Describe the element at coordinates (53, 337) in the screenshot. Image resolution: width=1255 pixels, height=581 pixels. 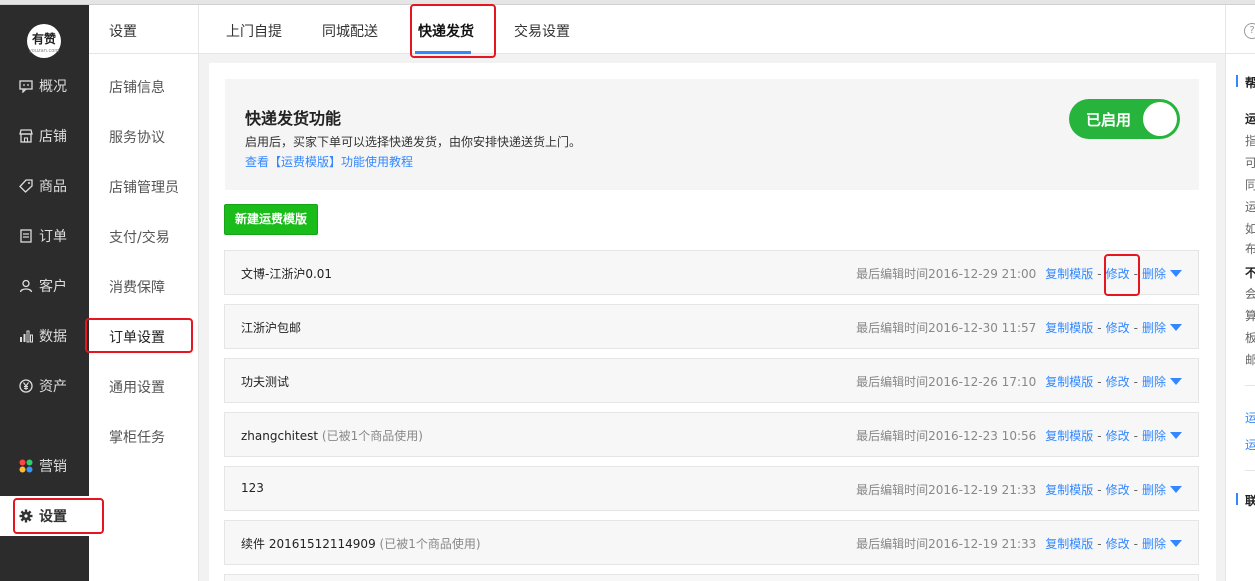
I see `nav-label: 数据` at that location.